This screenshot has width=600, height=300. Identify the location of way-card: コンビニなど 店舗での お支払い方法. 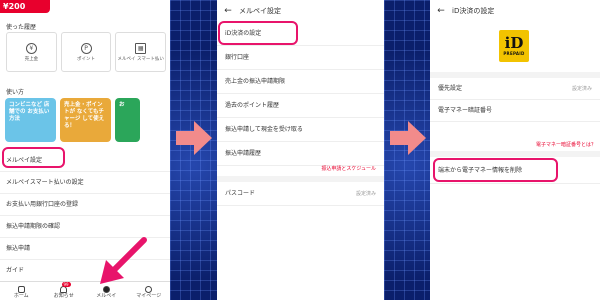
(30, 120).